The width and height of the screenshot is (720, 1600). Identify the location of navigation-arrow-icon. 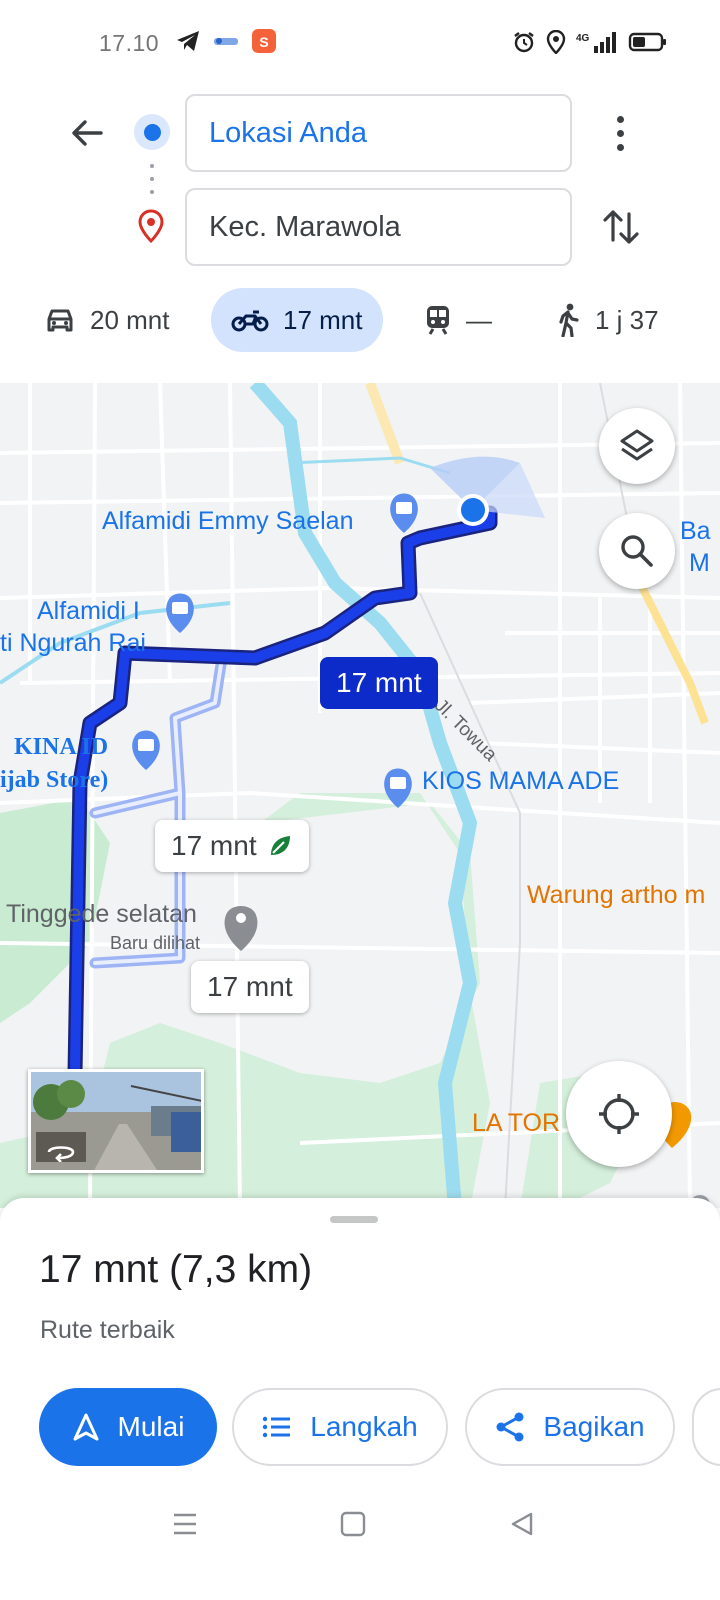
(86, 1427).